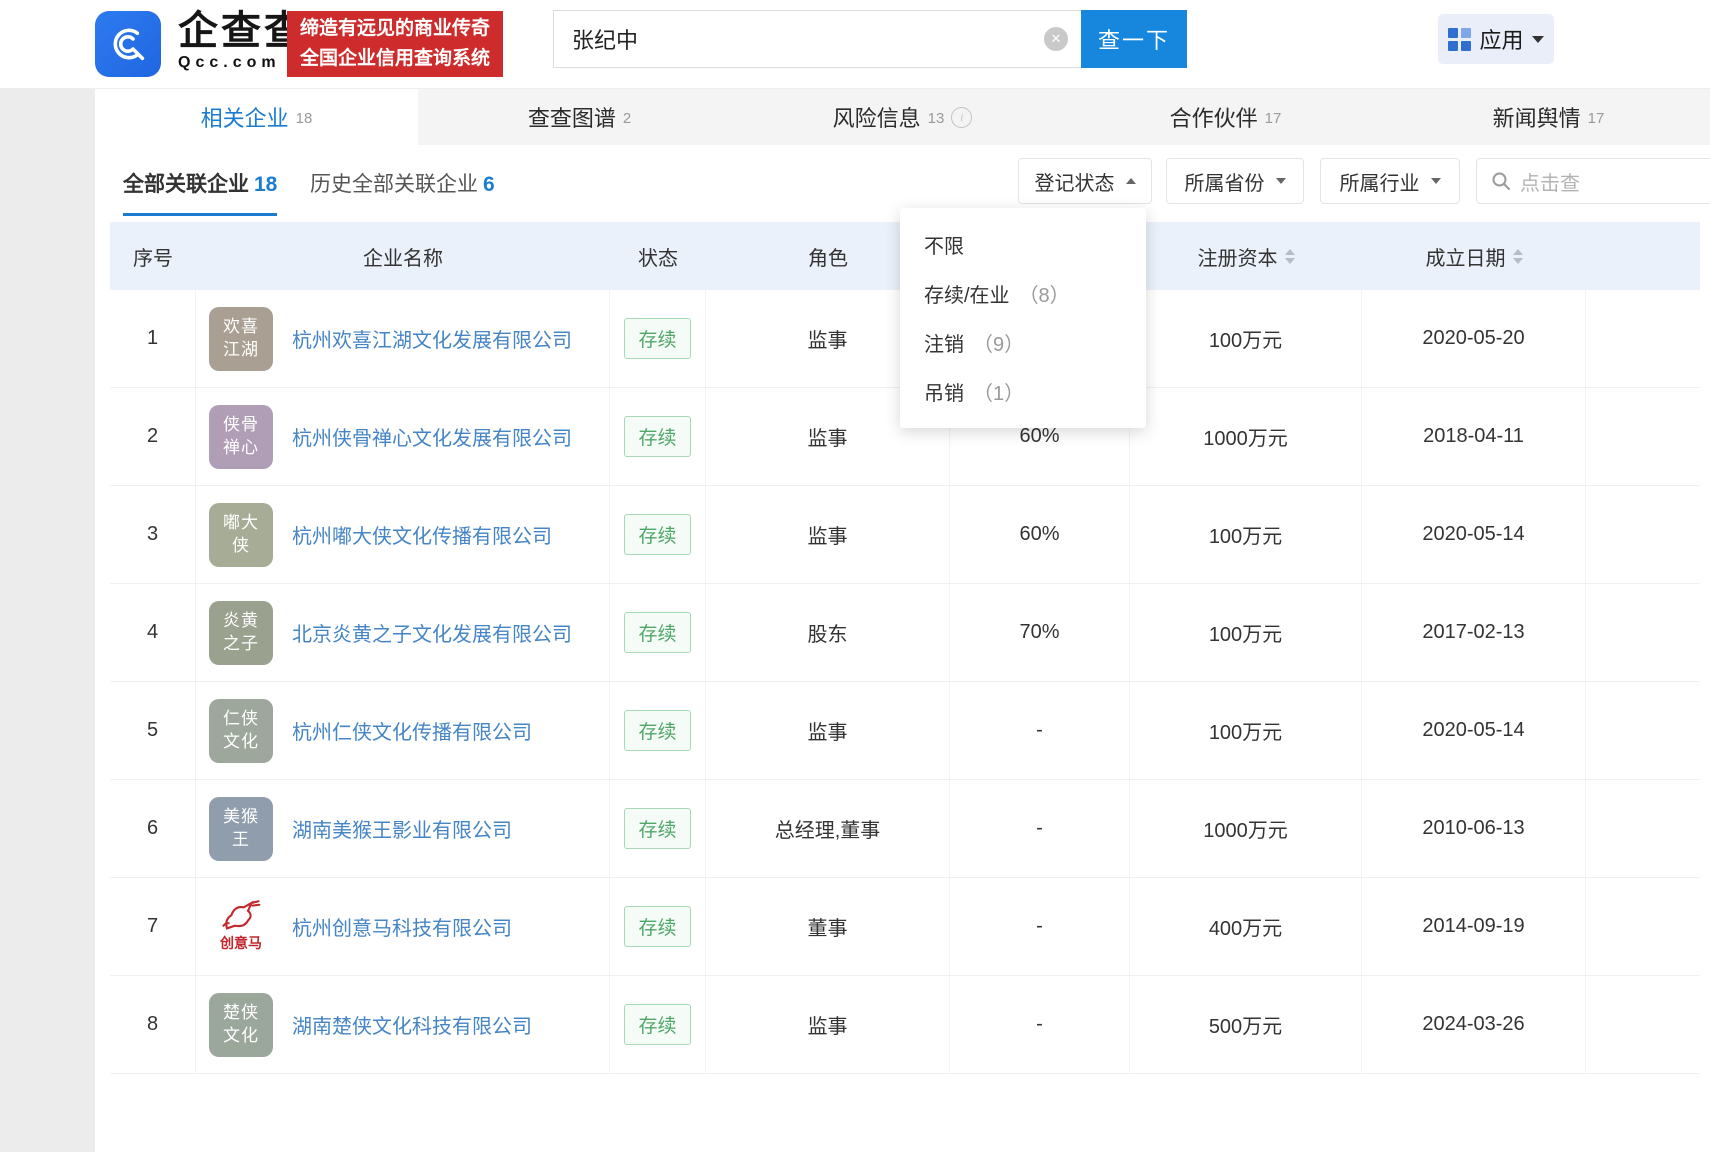  I want to click on chevron-down-icon, so click(1435, 181).